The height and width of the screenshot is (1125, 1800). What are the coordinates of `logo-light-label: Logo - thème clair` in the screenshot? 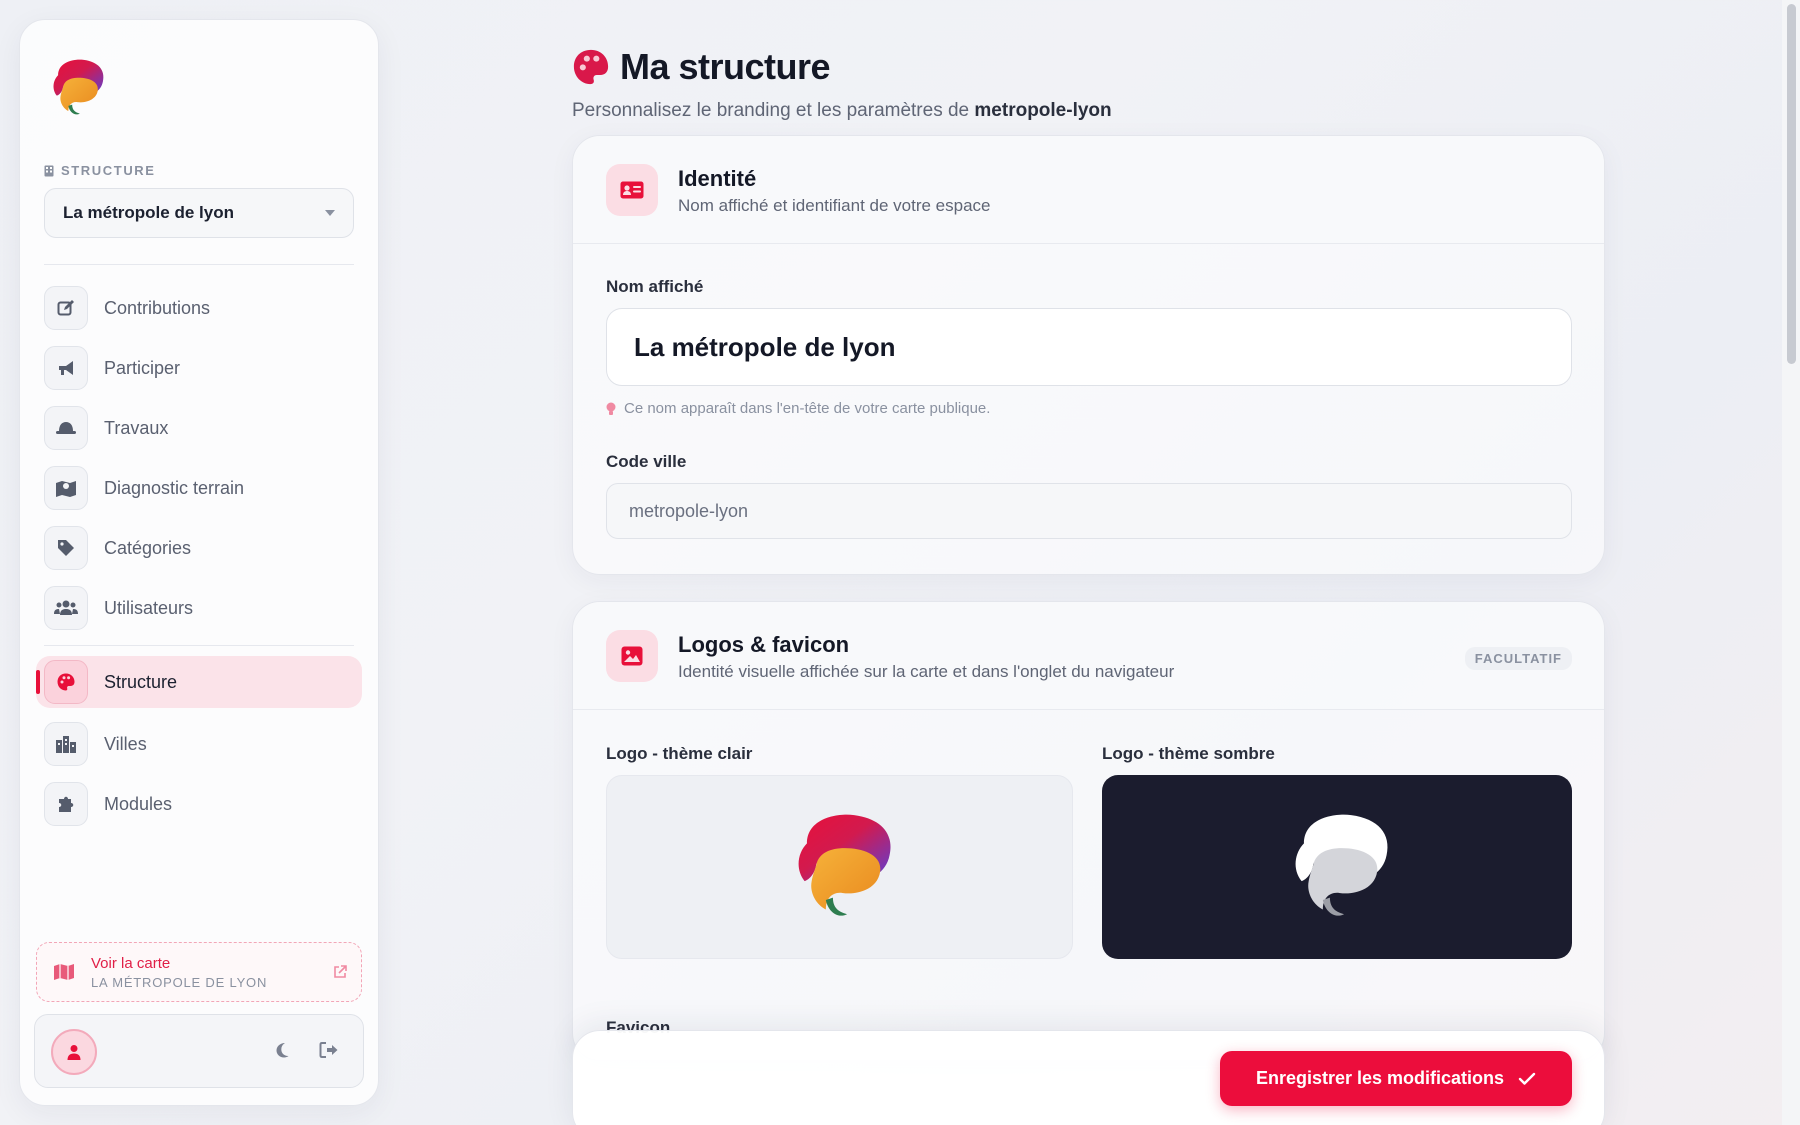 It's located at (679, 753).